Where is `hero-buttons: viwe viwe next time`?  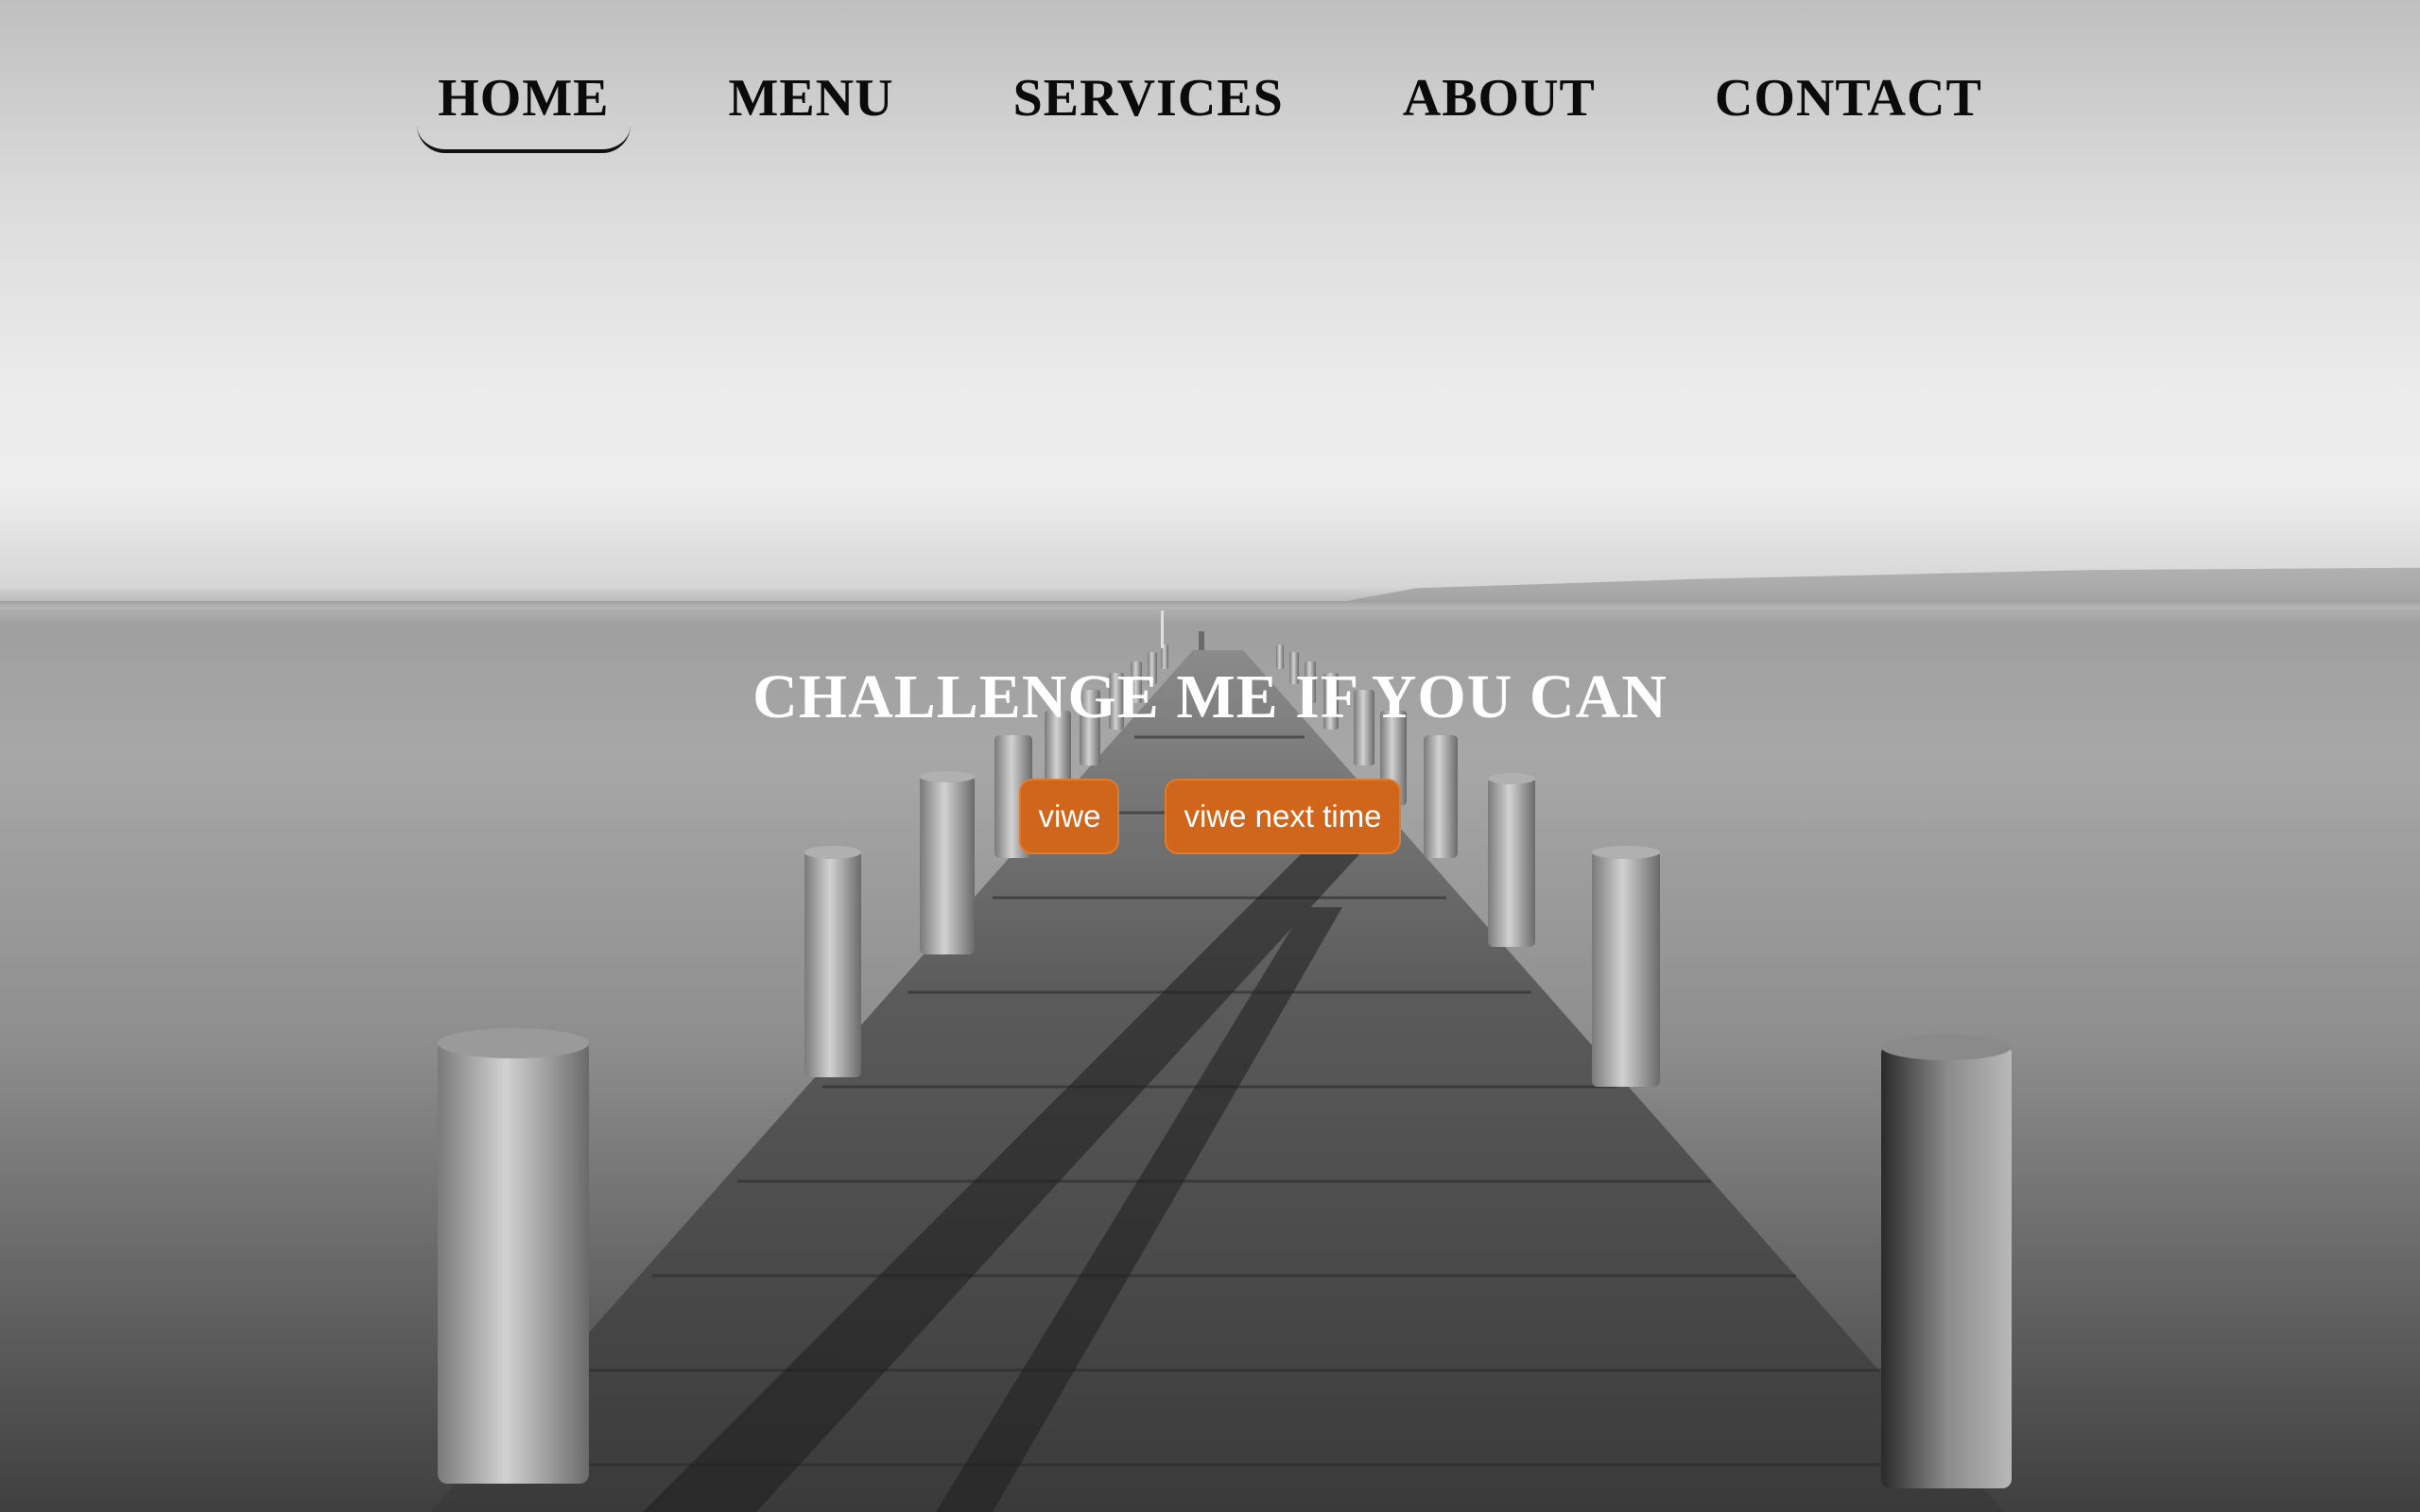
hero-buttons: viwe viwe next time is located at coordinates (1210, 816).